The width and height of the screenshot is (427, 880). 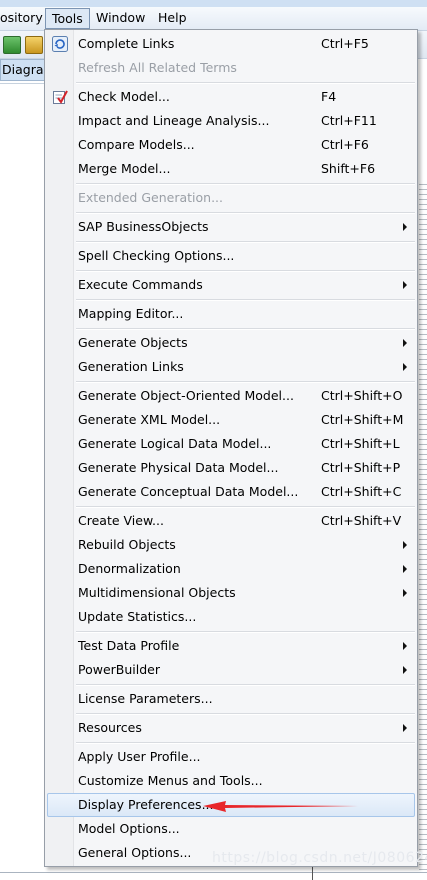 What do you see at coordinates (60, 44) in the screenshot?
I see `complete-links-icon` at bounding box center [60, 44].